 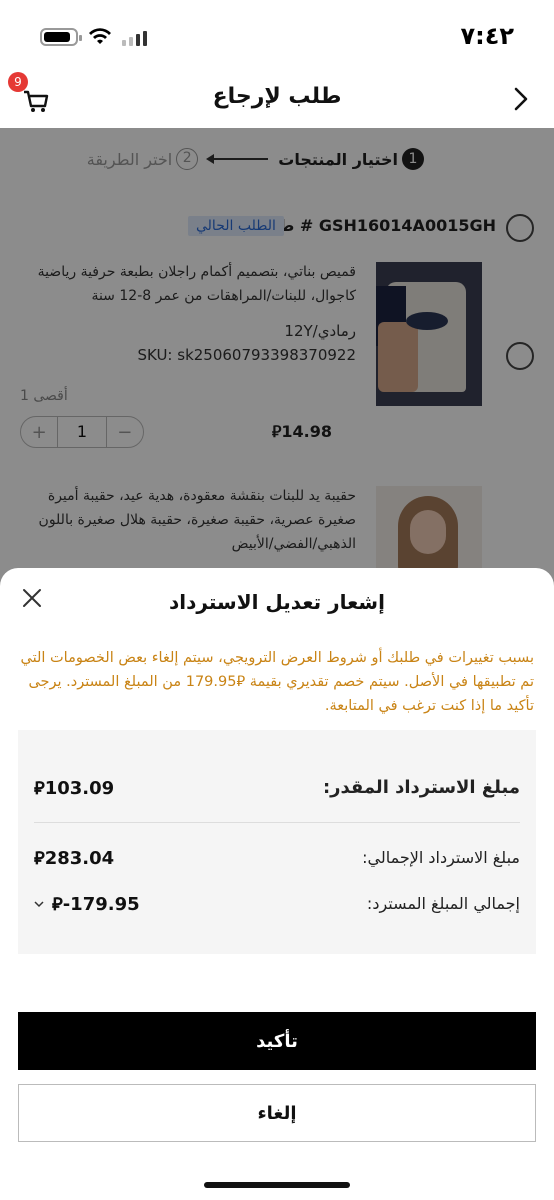 I want to click on total-refund-row: ⃁283.04 مبلغ الاسترداد الإجمالي:, so click(x=277, y=857).